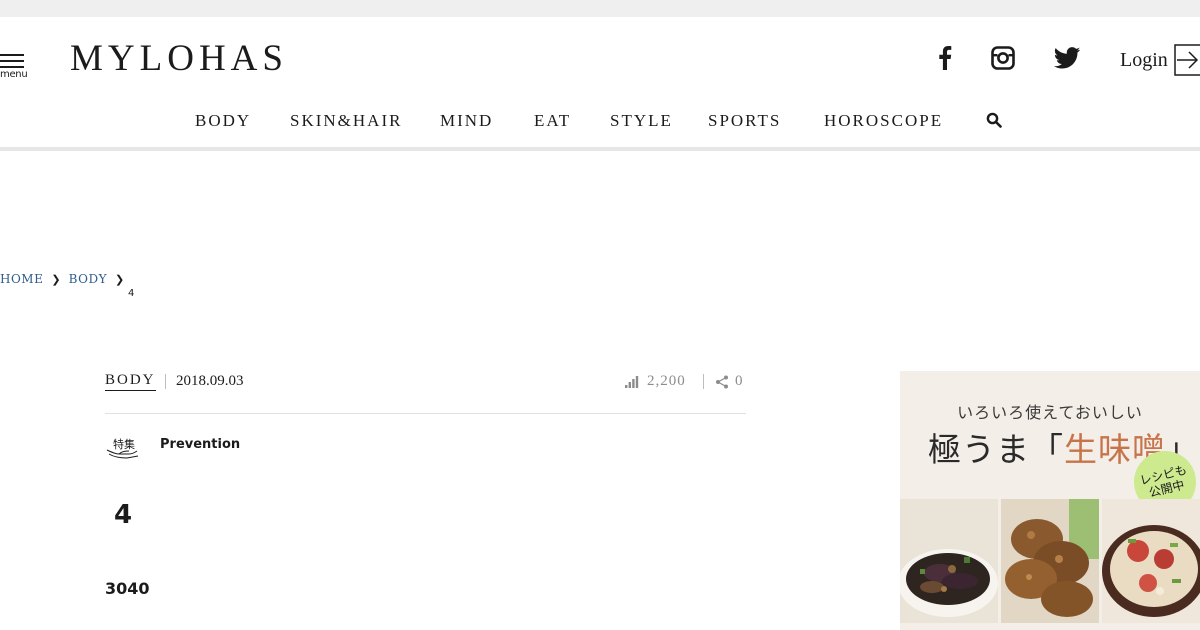 This screenshot has height=630, width=1200. What do you see at coordinates (21, 279) in the screenshot?
I see `breadcrumb-home: HOME` at bounding box center [21, 279].